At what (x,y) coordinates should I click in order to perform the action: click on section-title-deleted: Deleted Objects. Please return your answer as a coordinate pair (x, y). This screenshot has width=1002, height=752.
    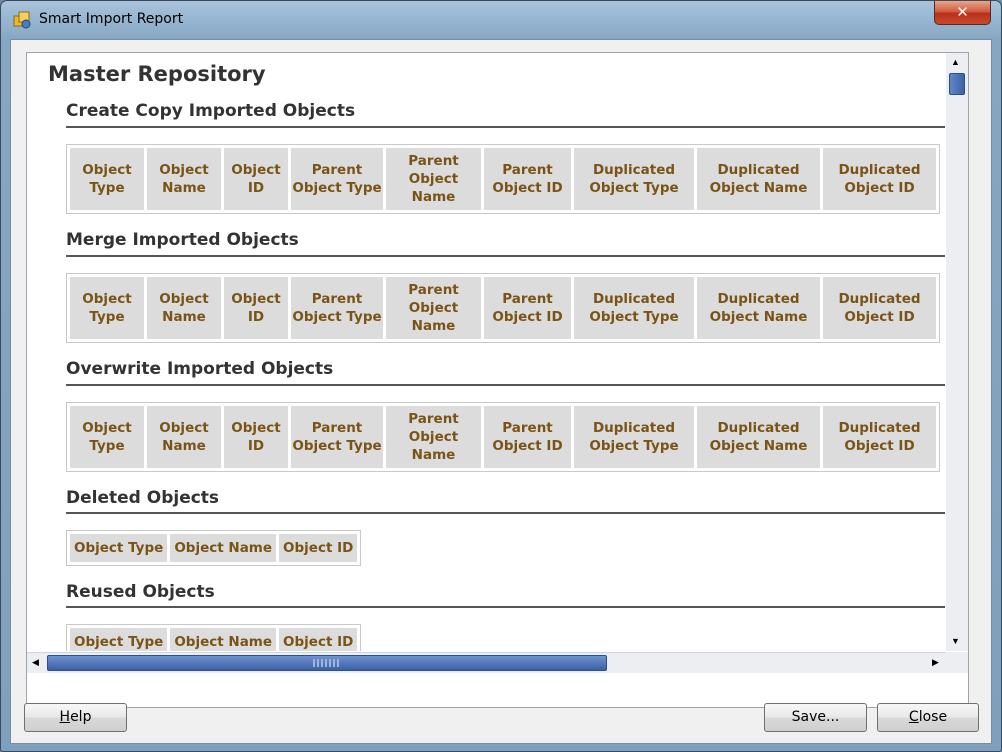
    Looking at the image, I should click on (143, 498).